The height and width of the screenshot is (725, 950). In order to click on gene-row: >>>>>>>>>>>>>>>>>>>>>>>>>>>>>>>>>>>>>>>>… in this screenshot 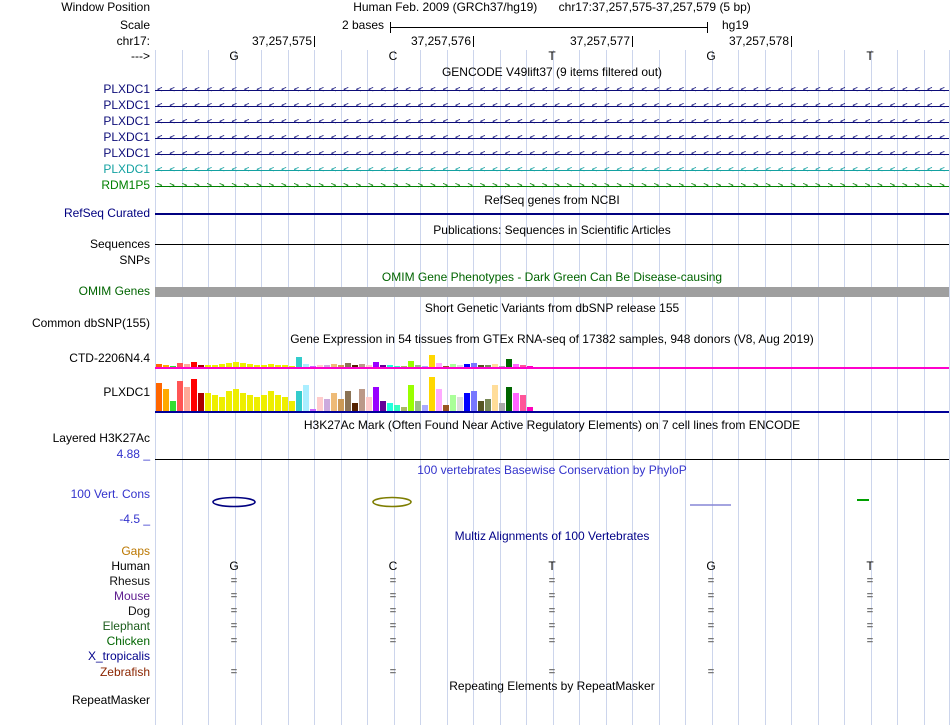, I will do `click(552, 186)`.